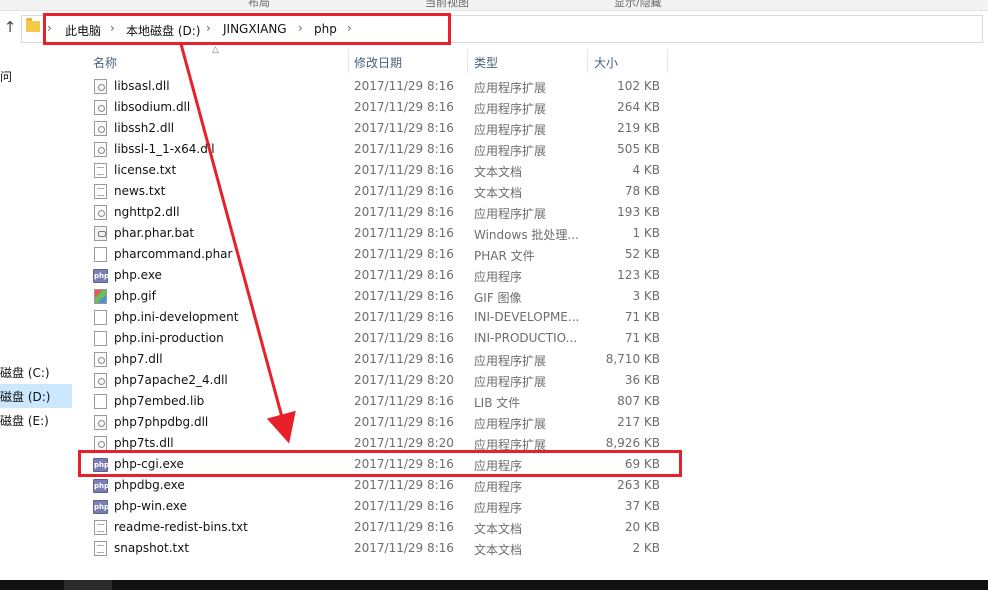 This screenshot has height=590, width=988. Describe the element at coordinates (159, 401) in the screenshot. I see `file-name: php7embed.lib` at that location.